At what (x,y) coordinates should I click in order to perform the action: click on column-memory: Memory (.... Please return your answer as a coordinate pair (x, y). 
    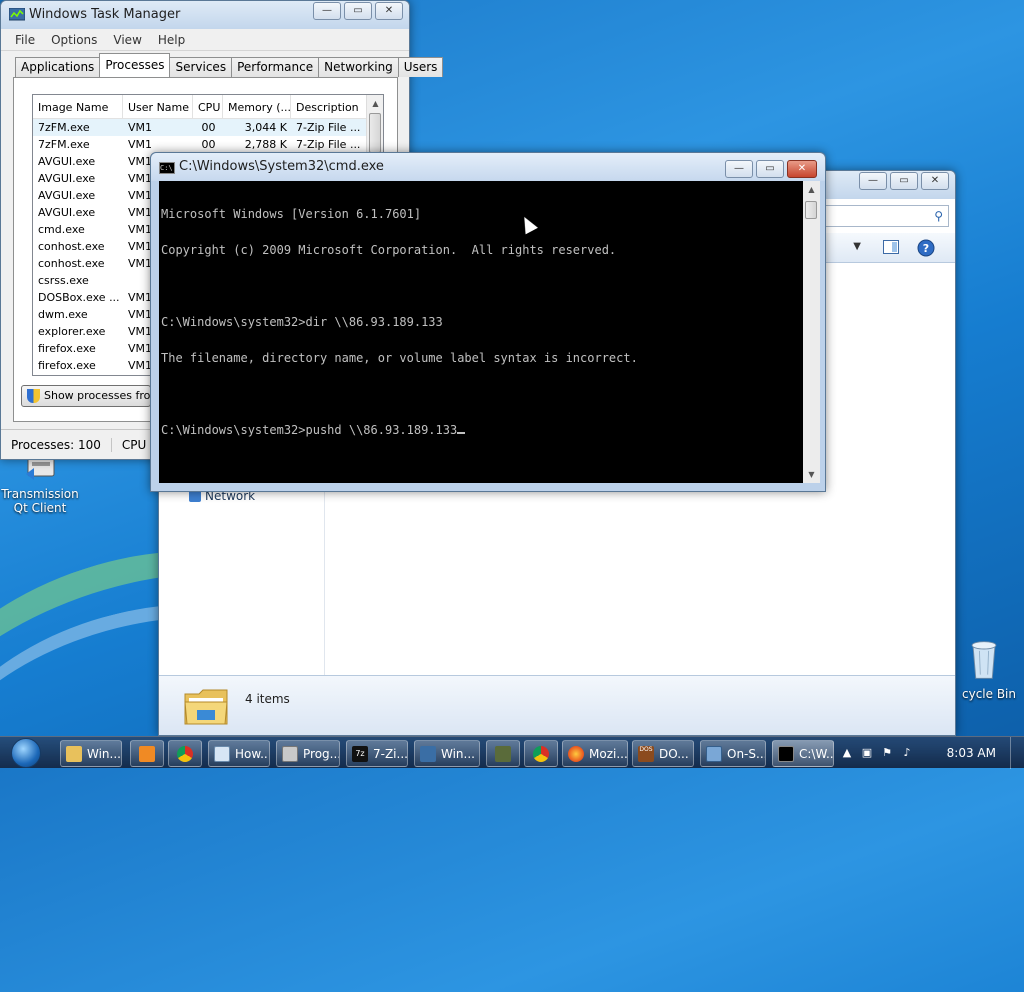
    Looking at the image, I should click on (257, 106).